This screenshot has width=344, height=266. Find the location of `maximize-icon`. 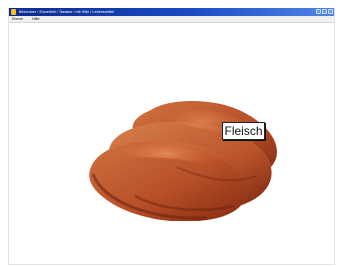

maximize-icon is located at coordinates (324, 11).